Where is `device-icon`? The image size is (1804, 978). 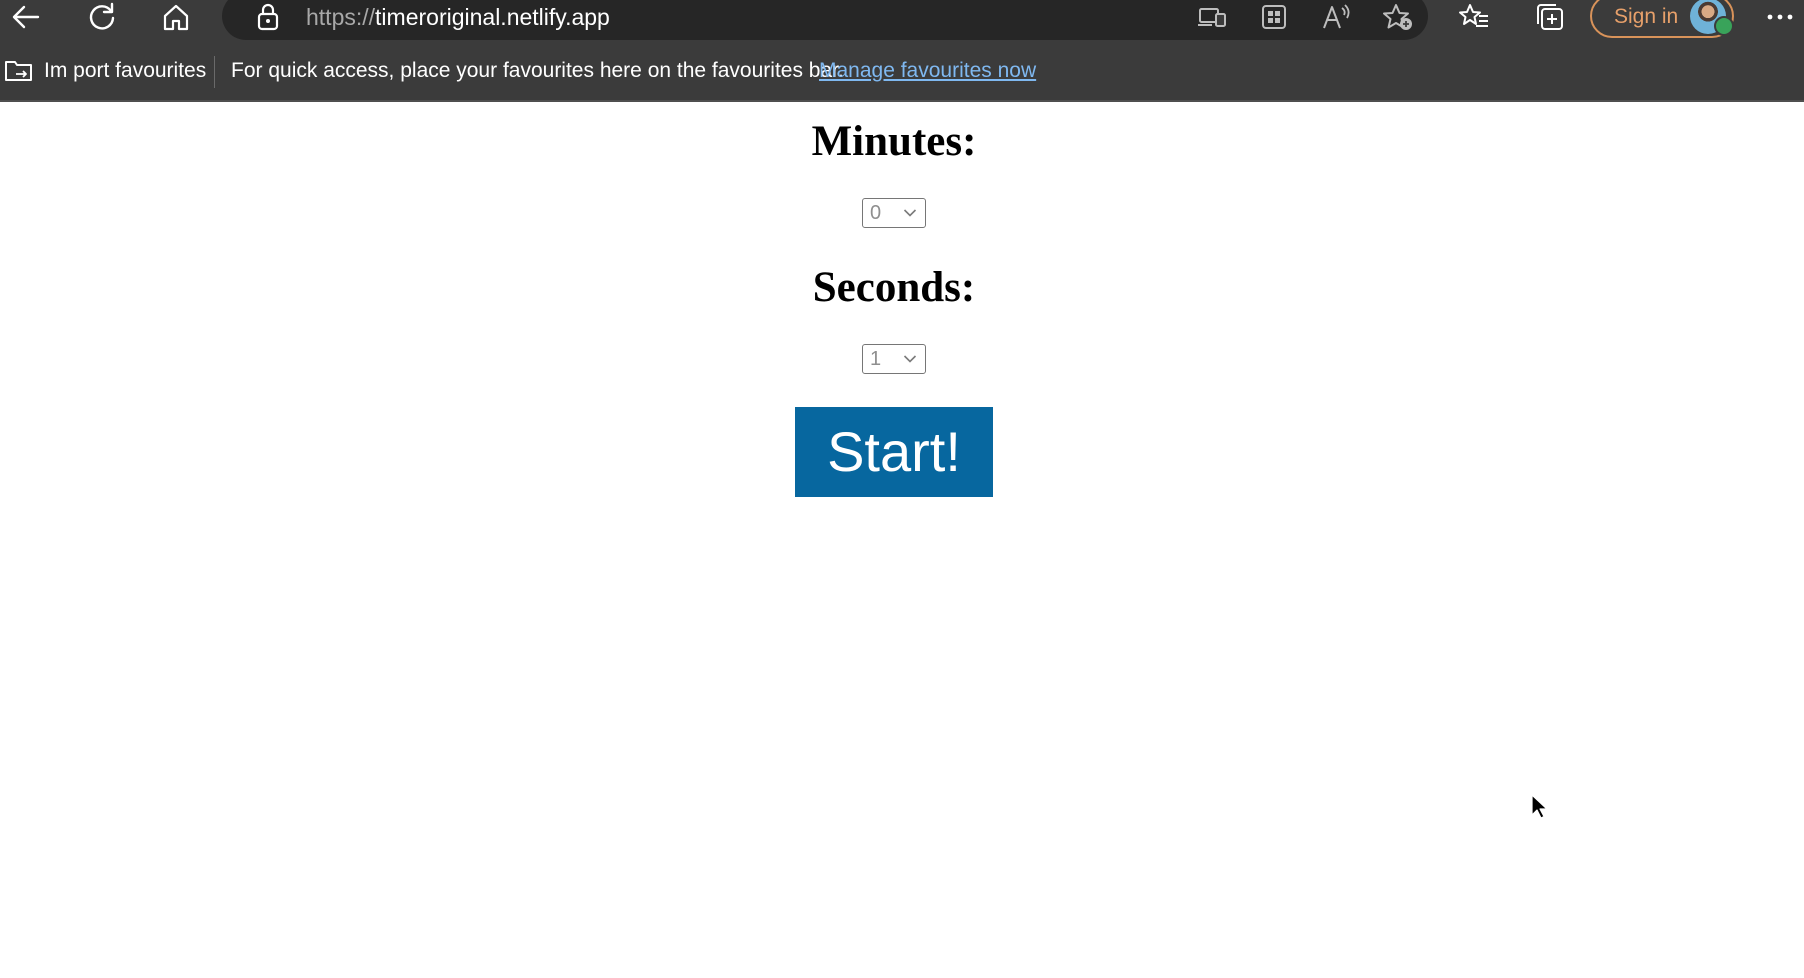 device-icon is located at coordinates (1212, 17).